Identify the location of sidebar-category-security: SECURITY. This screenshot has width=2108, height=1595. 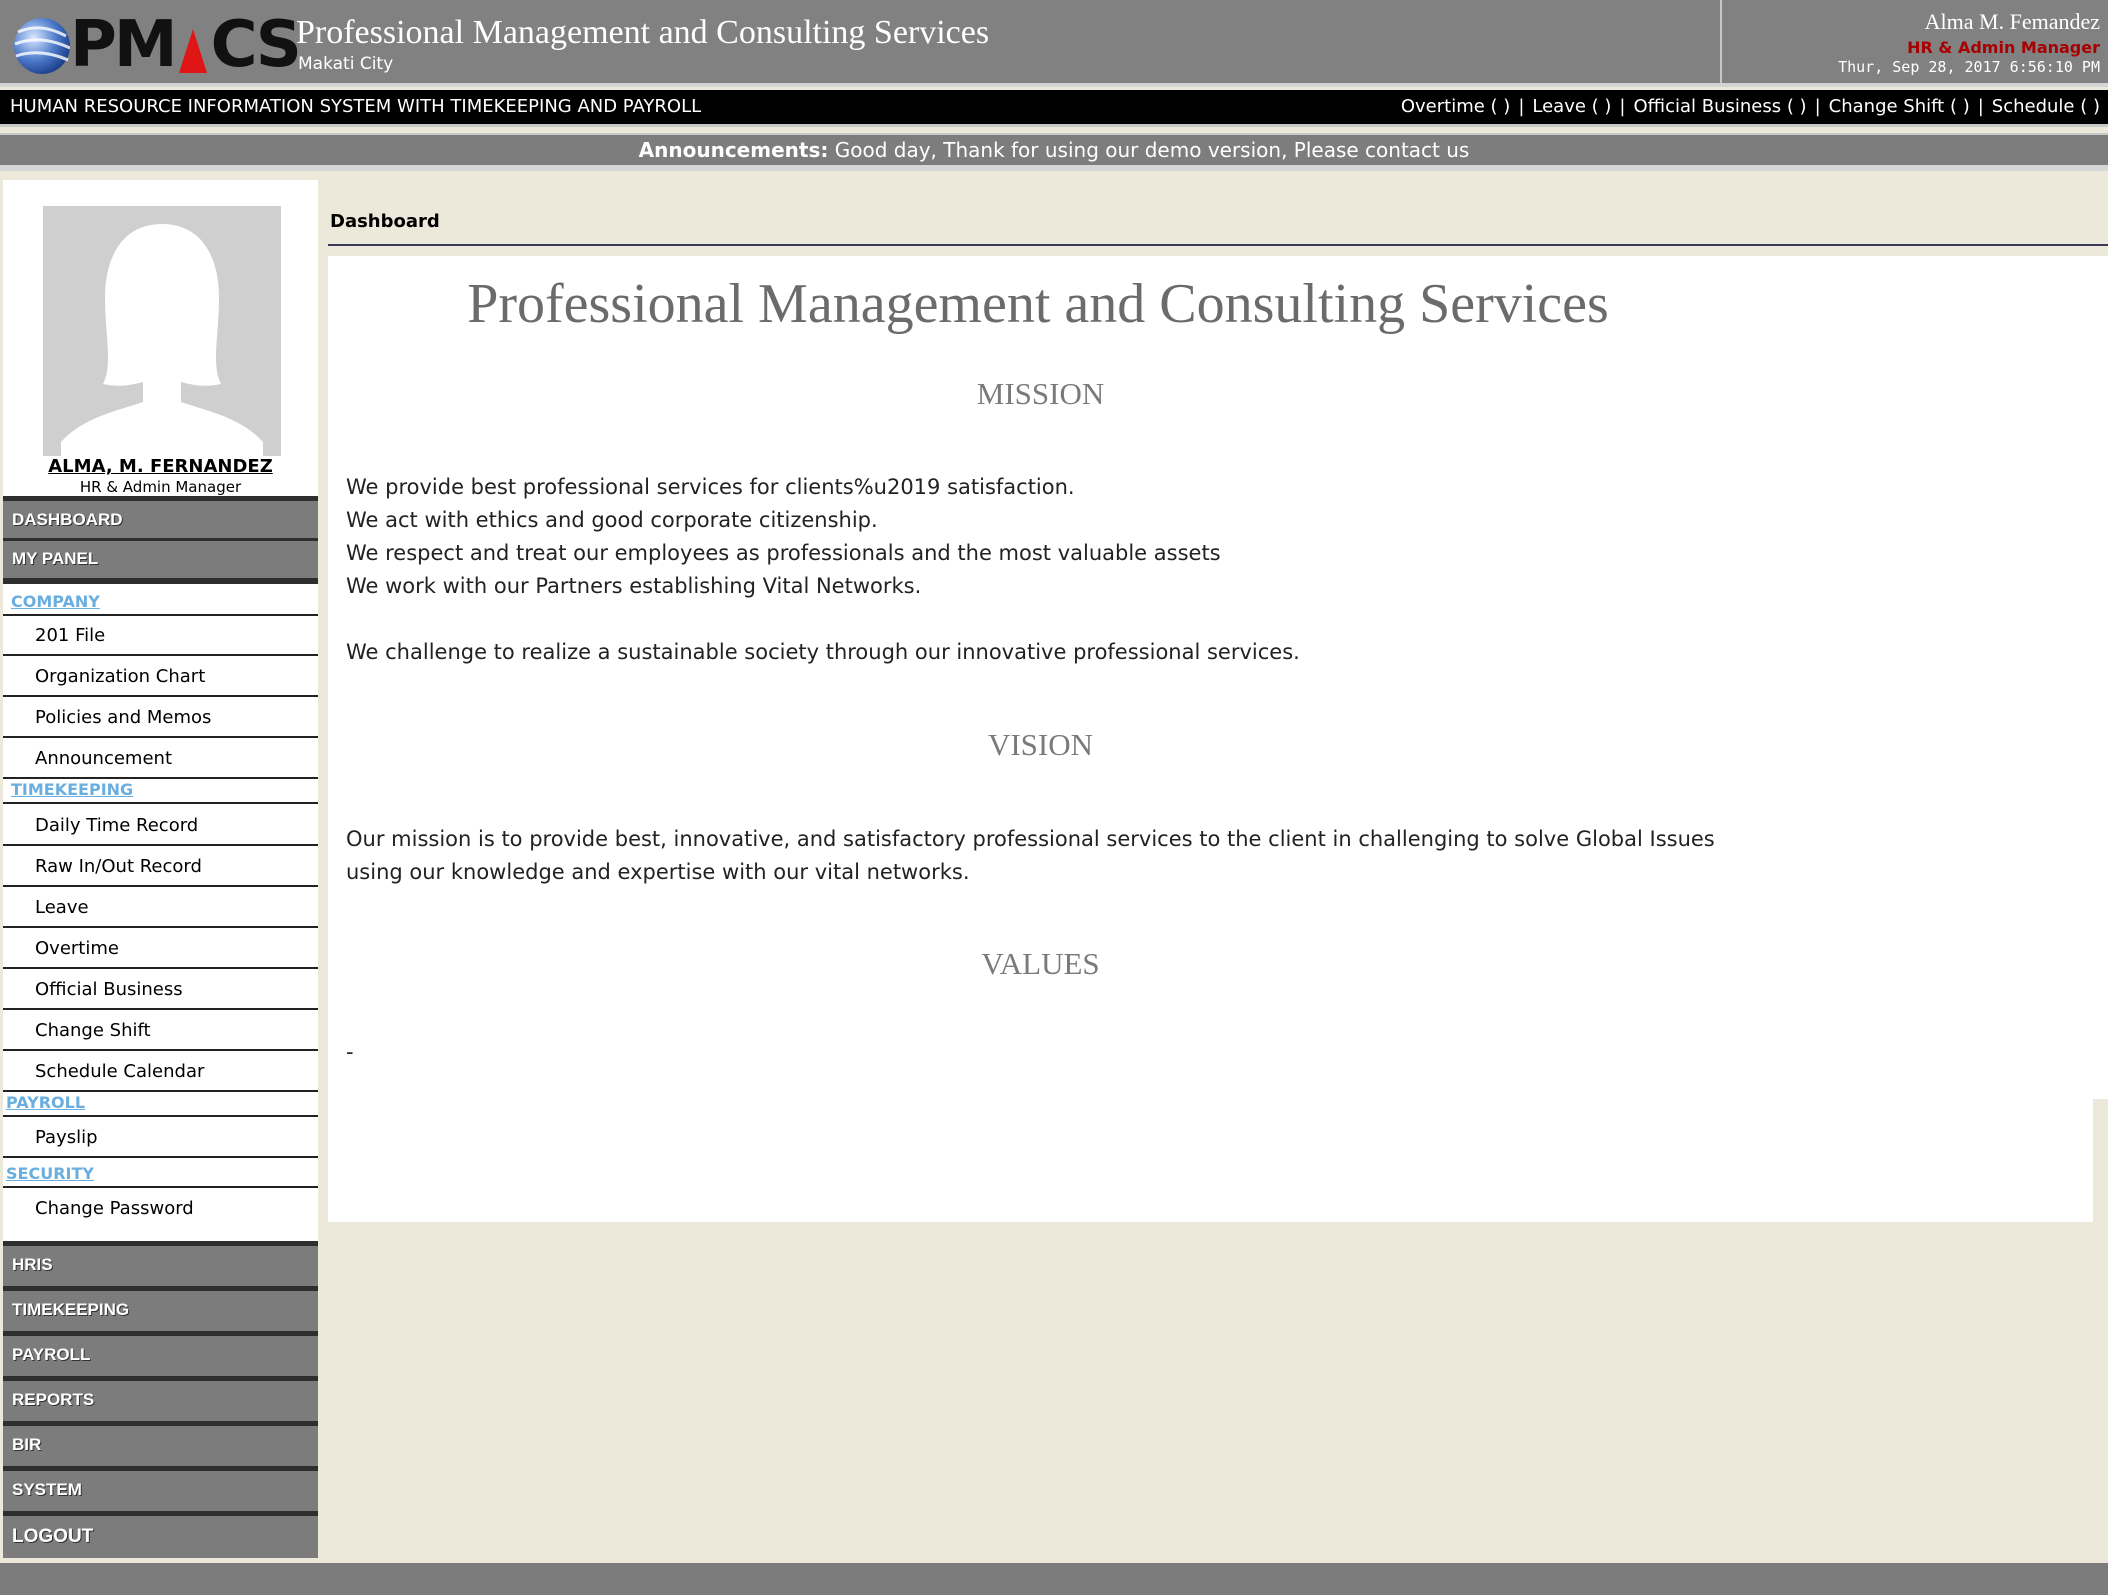
(160, 1176).